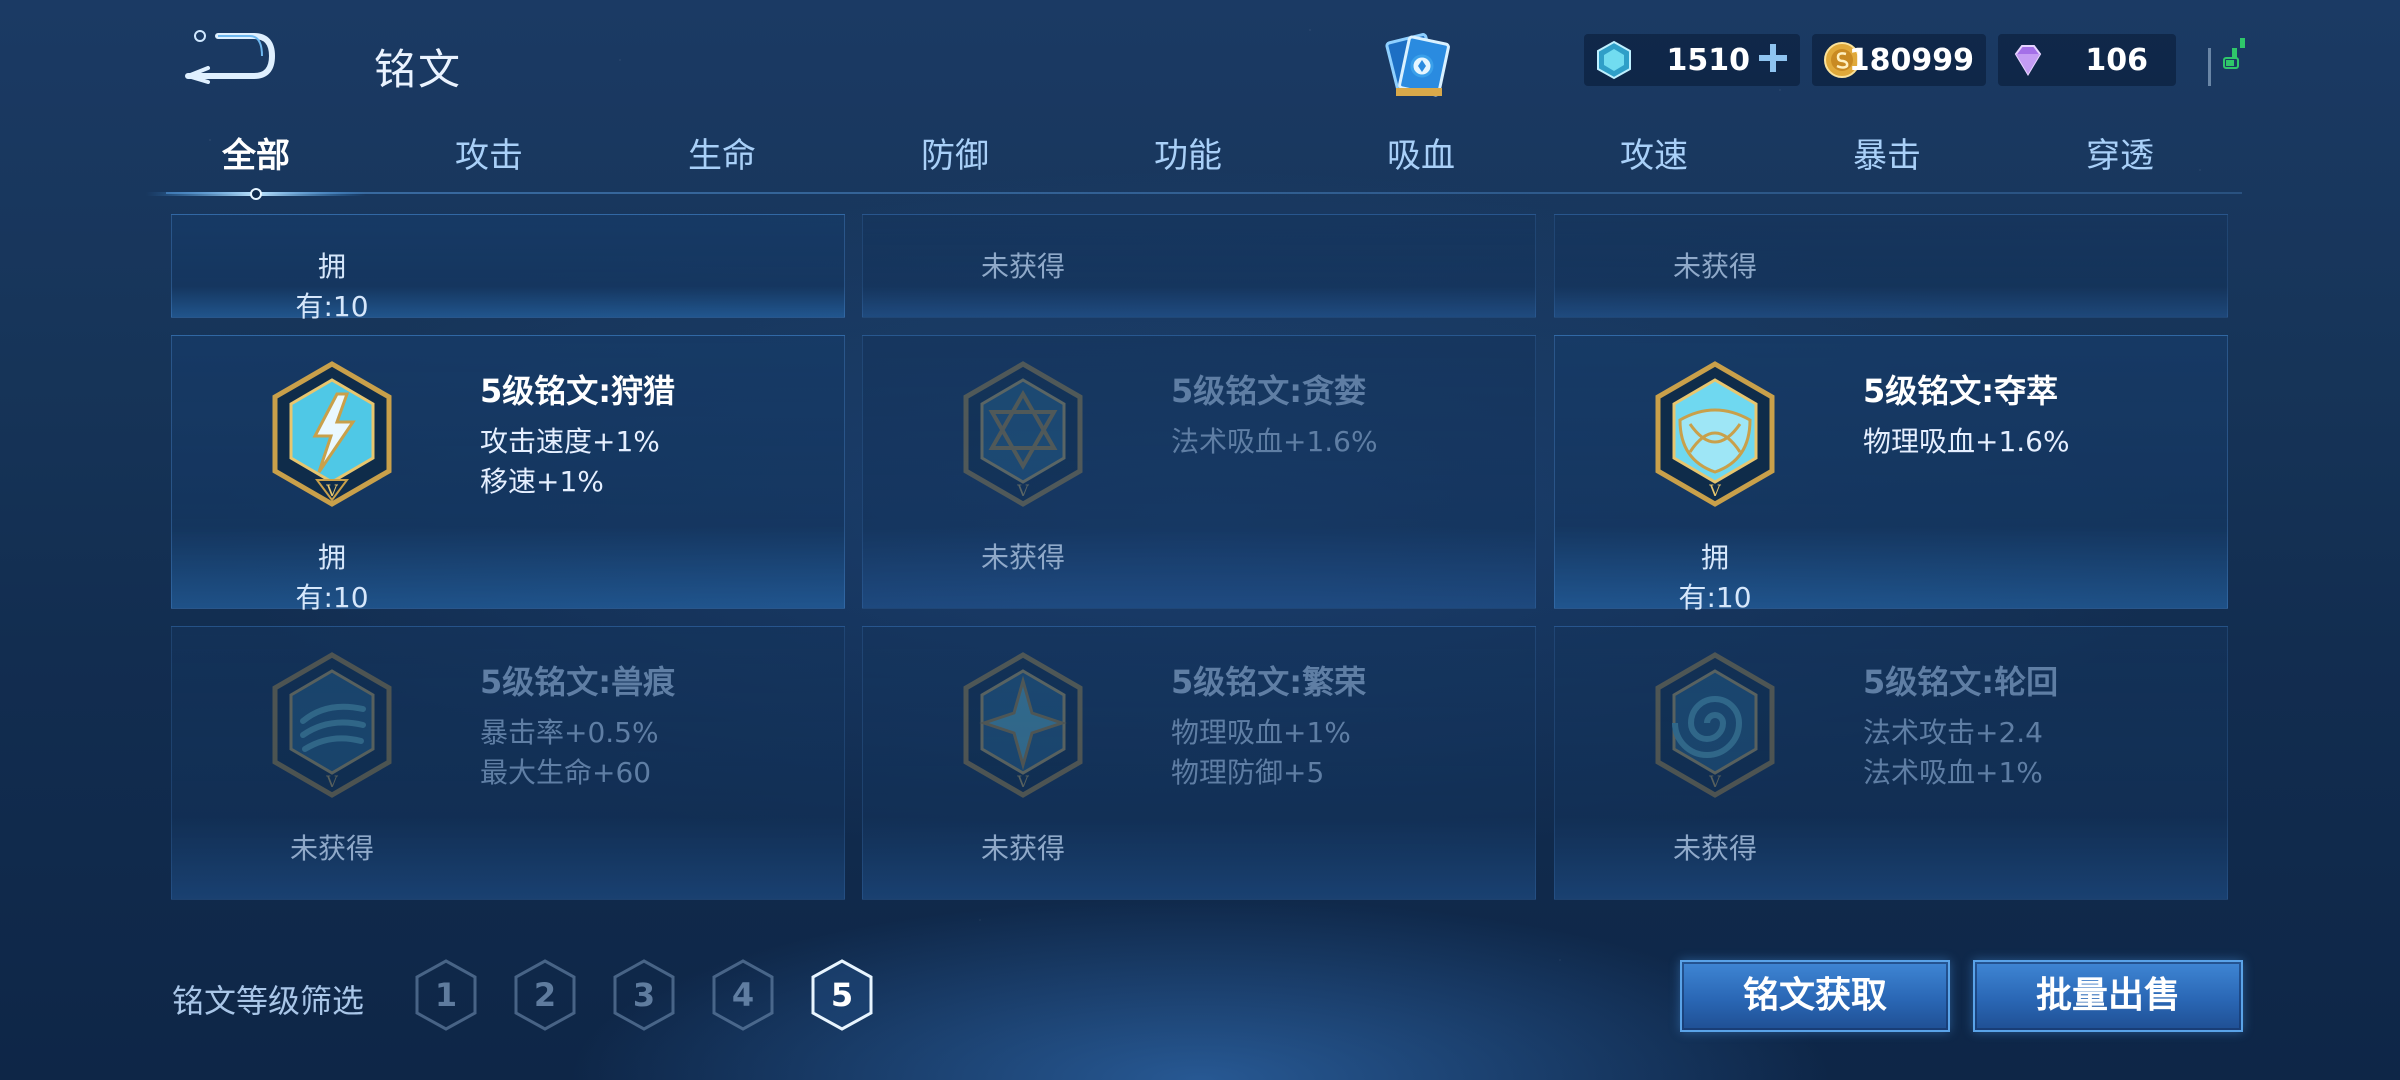 The width and height of the screenshot is (2400, 1080). I want to click on back-arrow-icon, so click(230, 57).